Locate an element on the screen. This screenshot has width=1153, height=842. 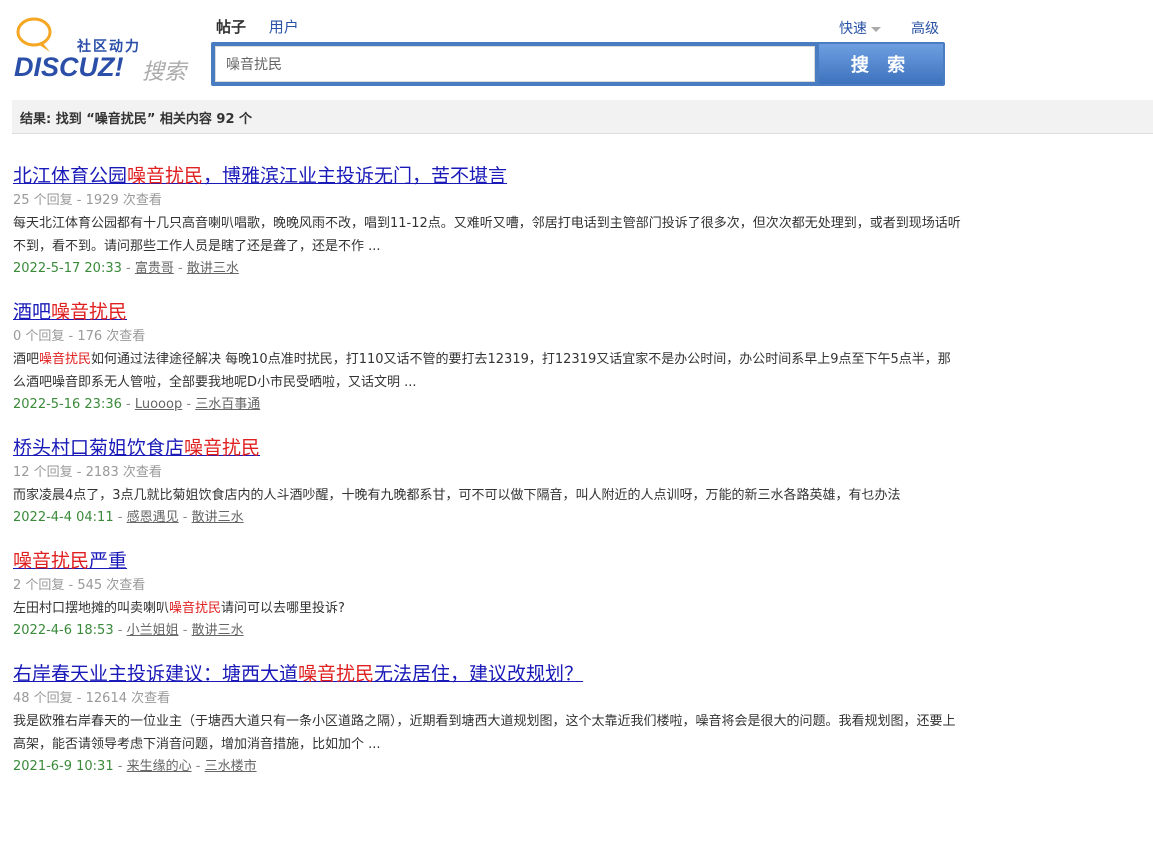
result-date: 2022-4-6 18:53 is located at coordinates (63, 630).